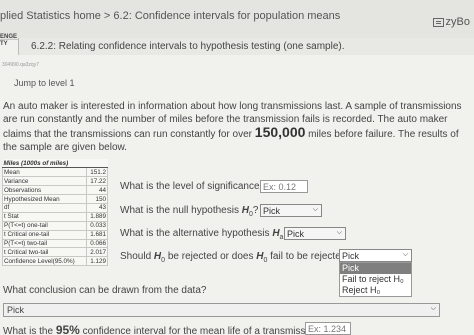 Image resolution: width=474 pixels, height=335 pixels. What do you see at coordinates (9, 40) in the screenshot?
I see `side-label: ENGE TY` at bounding box center [9, 40].